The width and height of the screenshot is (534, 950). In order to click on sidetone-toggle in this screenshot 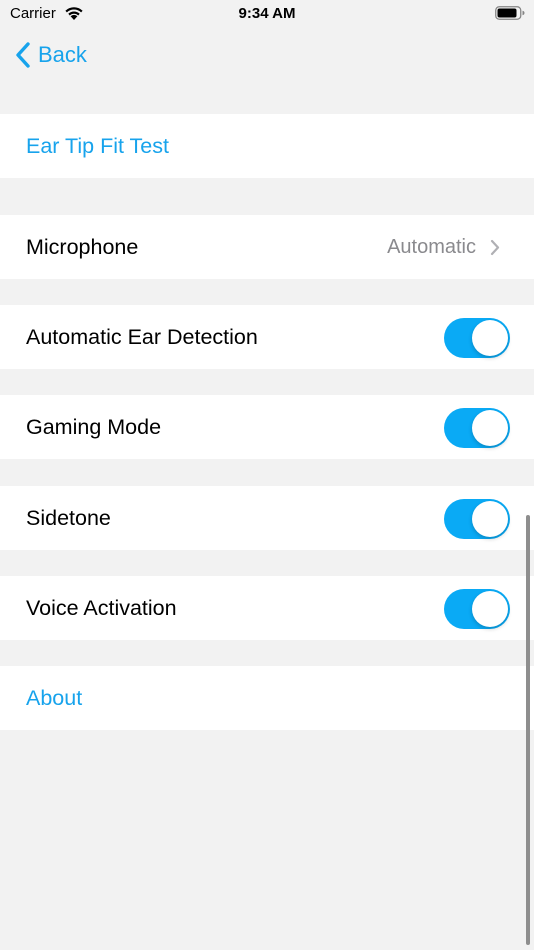, I will do `click(477, 519)`.